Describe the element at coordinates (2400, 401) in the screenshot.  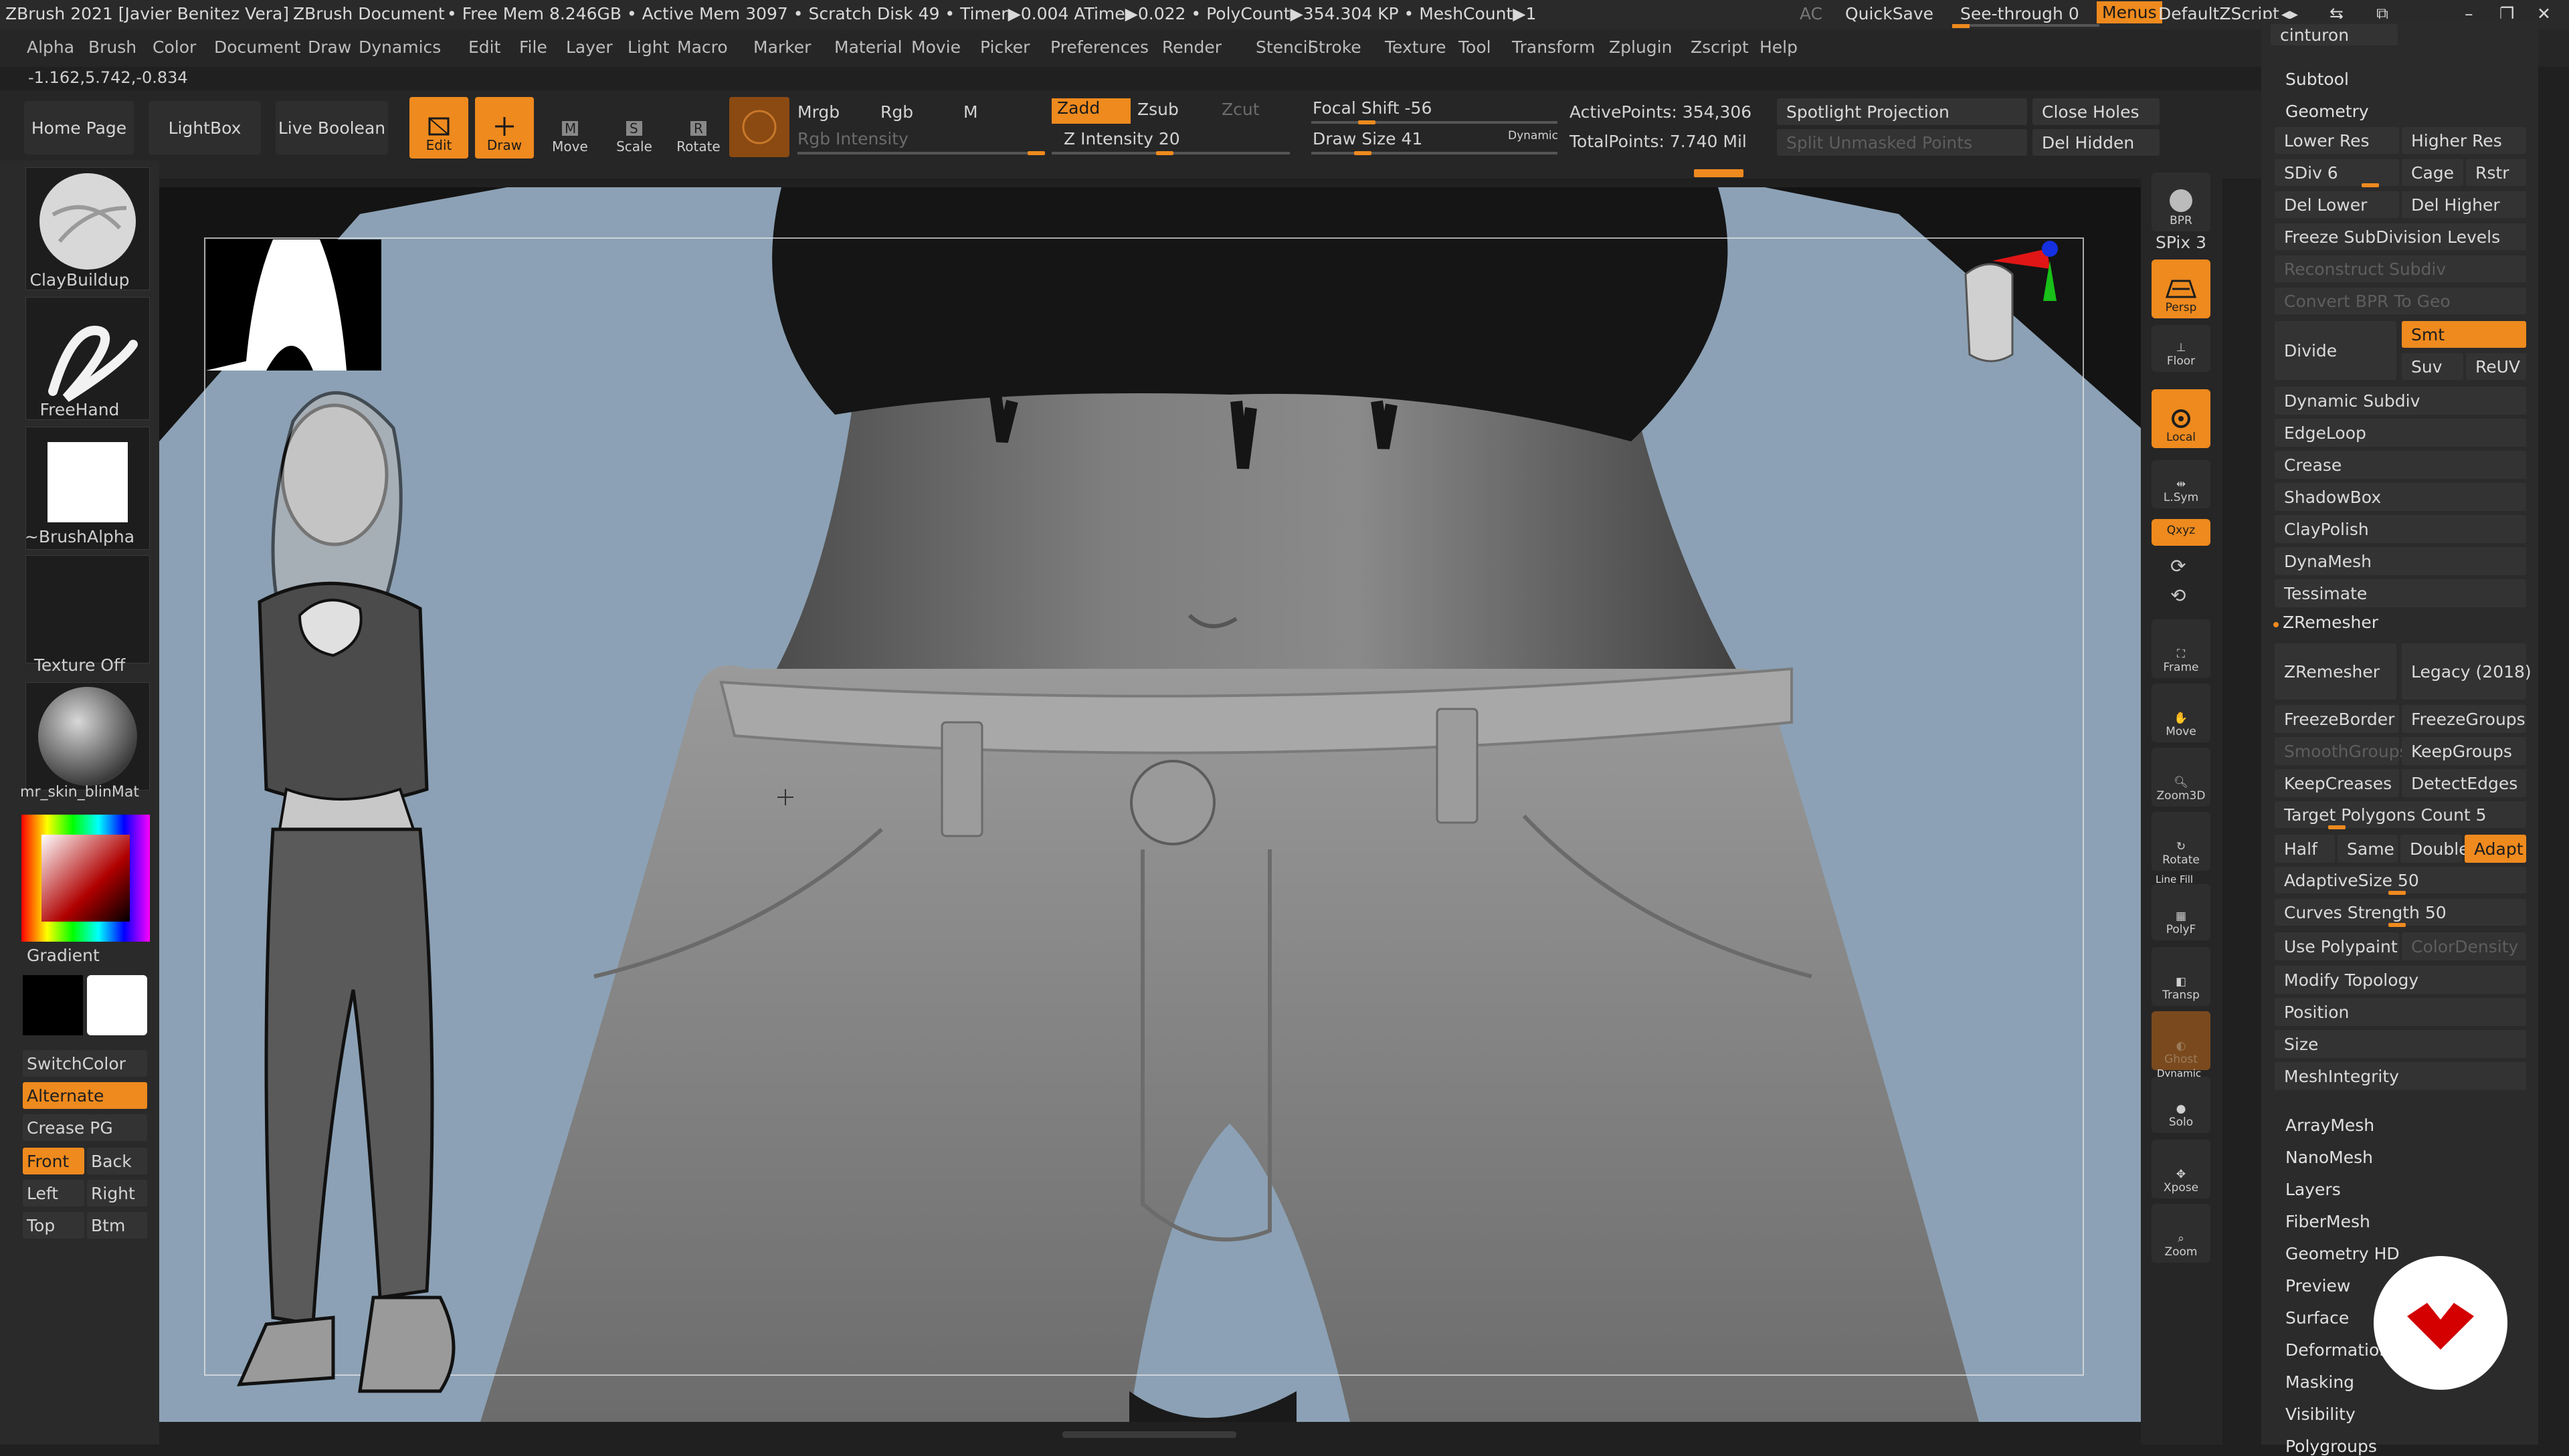
I see `dynamic-subdiv-section: Dynamic Subdiv` at that location.